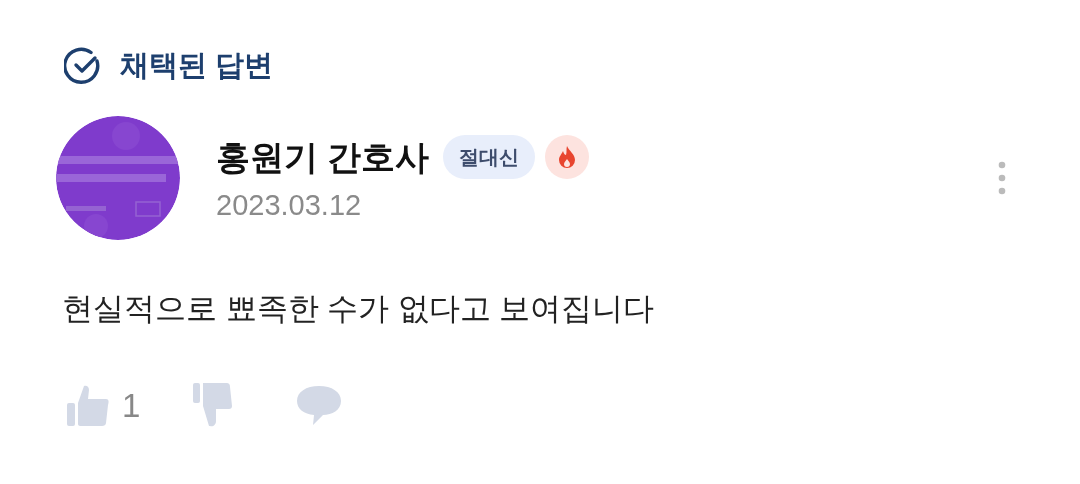 This screenshot has height=484, width=1080. Describe the element at coordinates (319, 405) in the screenshot. I see `comment-button` at that location.